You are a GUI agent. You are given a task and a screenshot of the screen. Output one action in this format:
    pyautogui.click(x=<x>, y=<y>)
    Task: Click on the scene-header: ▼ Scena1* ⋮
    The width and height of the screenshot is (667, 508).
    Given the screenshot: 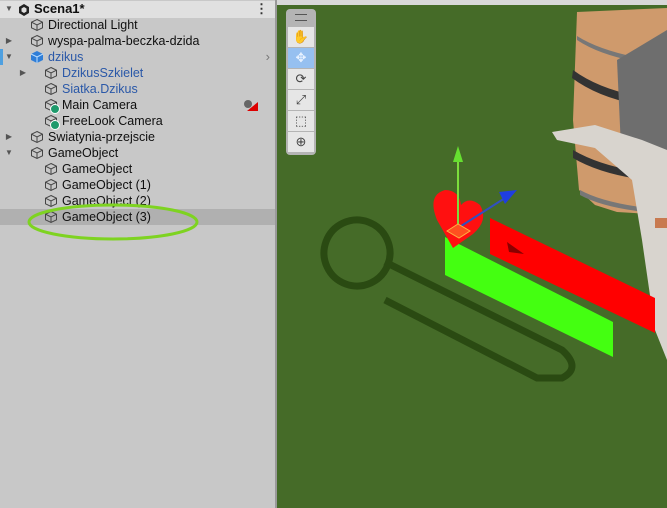 What is the action you would take?
    pyautogui.click(x=138, y=9)
    